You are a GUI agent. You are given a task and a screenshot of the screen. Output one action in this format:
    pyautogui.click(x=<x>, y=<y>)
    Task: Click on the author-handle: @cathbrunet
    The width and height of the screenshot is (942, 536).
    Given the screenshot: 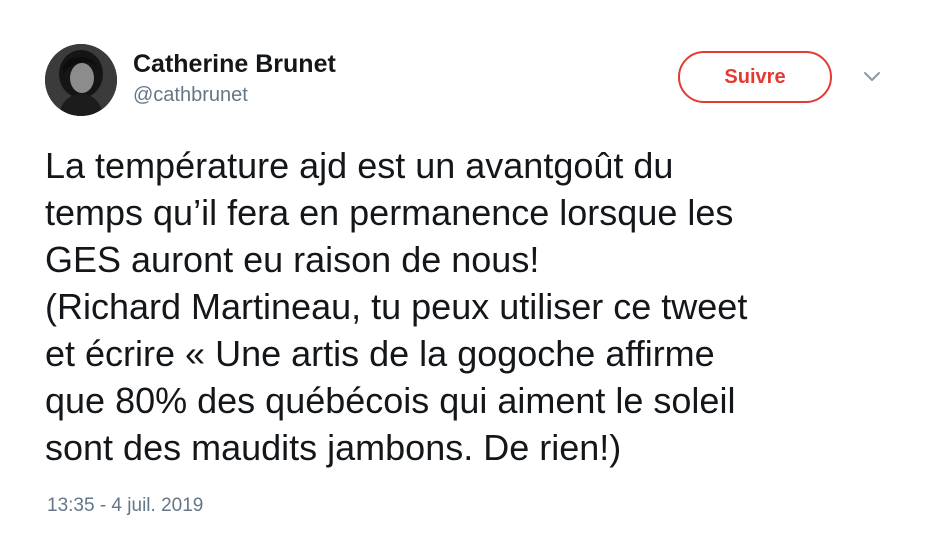 What is the action you would take?
    pyautogui.click(x=190, y=95)
    